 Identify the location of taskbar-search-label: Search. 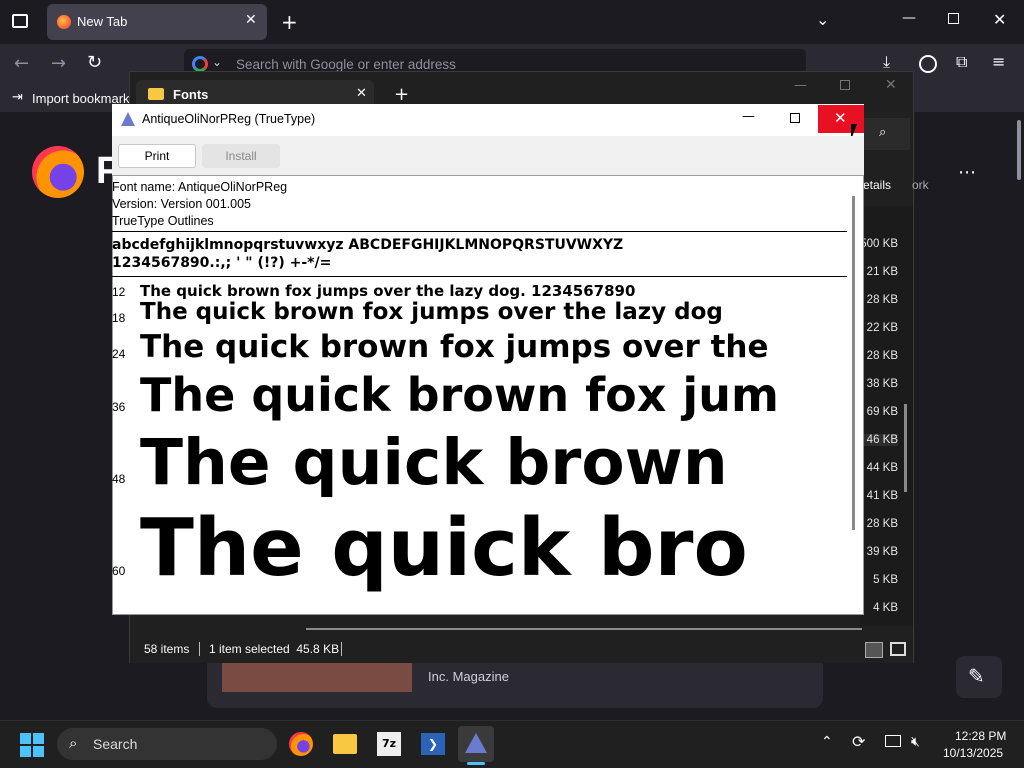
(115, 744).